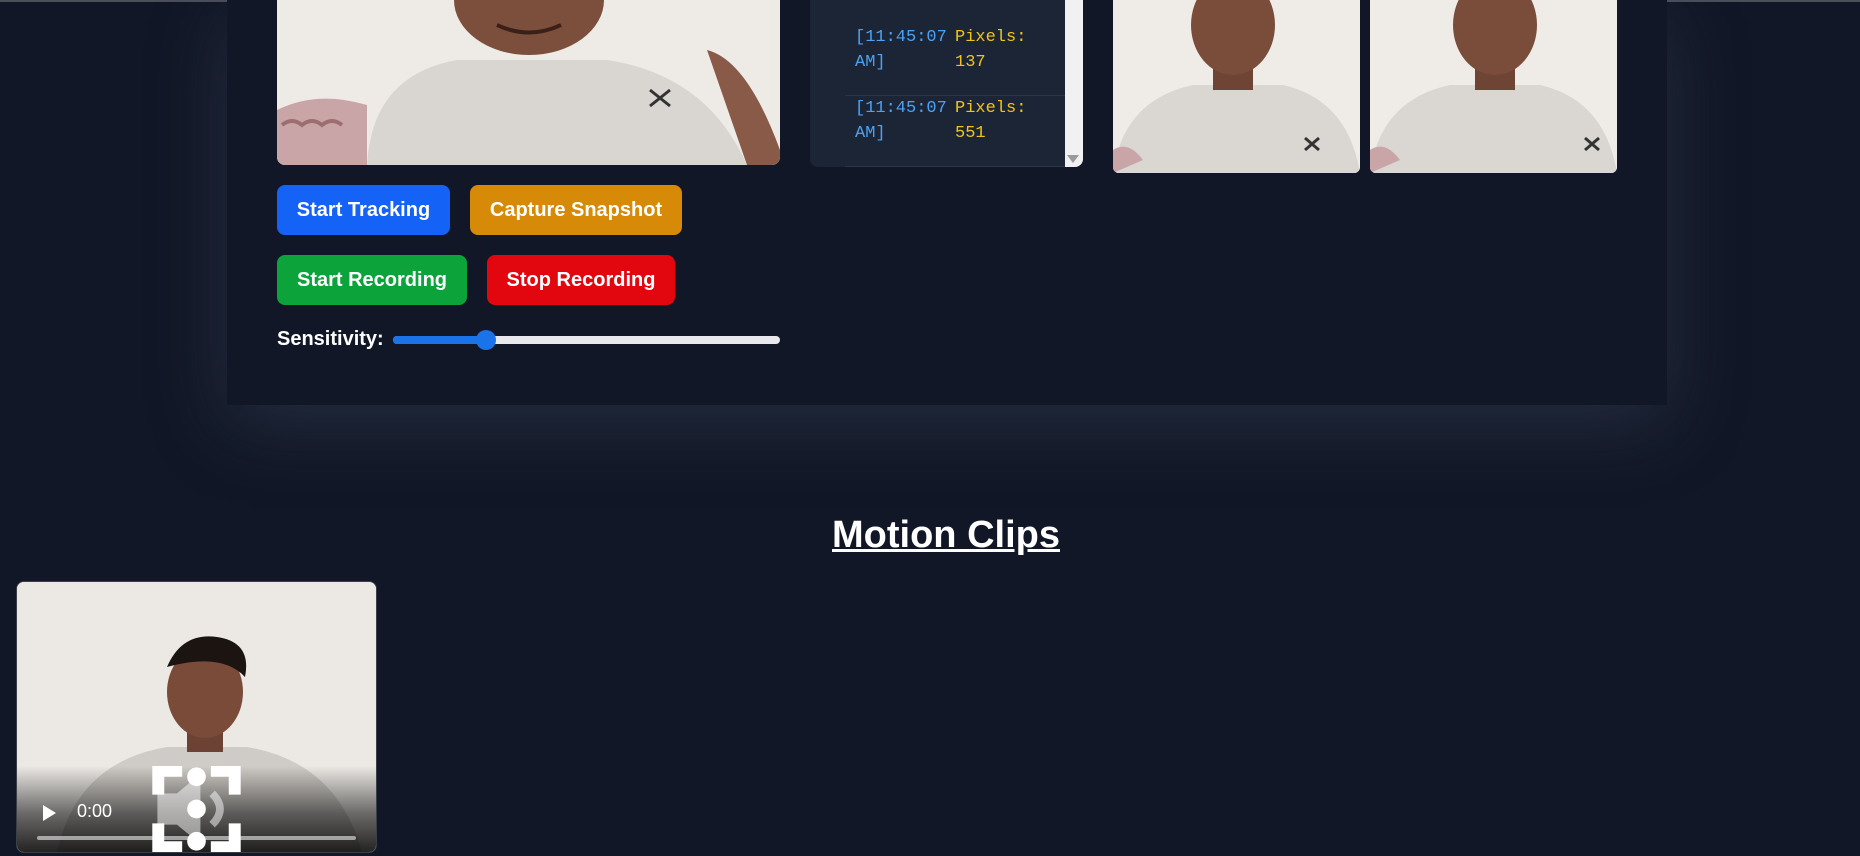 The image size is (1860, 856). Describe the element at coordinates (196, 838) in the screenshot. I see `video-progress-bar` at that location.